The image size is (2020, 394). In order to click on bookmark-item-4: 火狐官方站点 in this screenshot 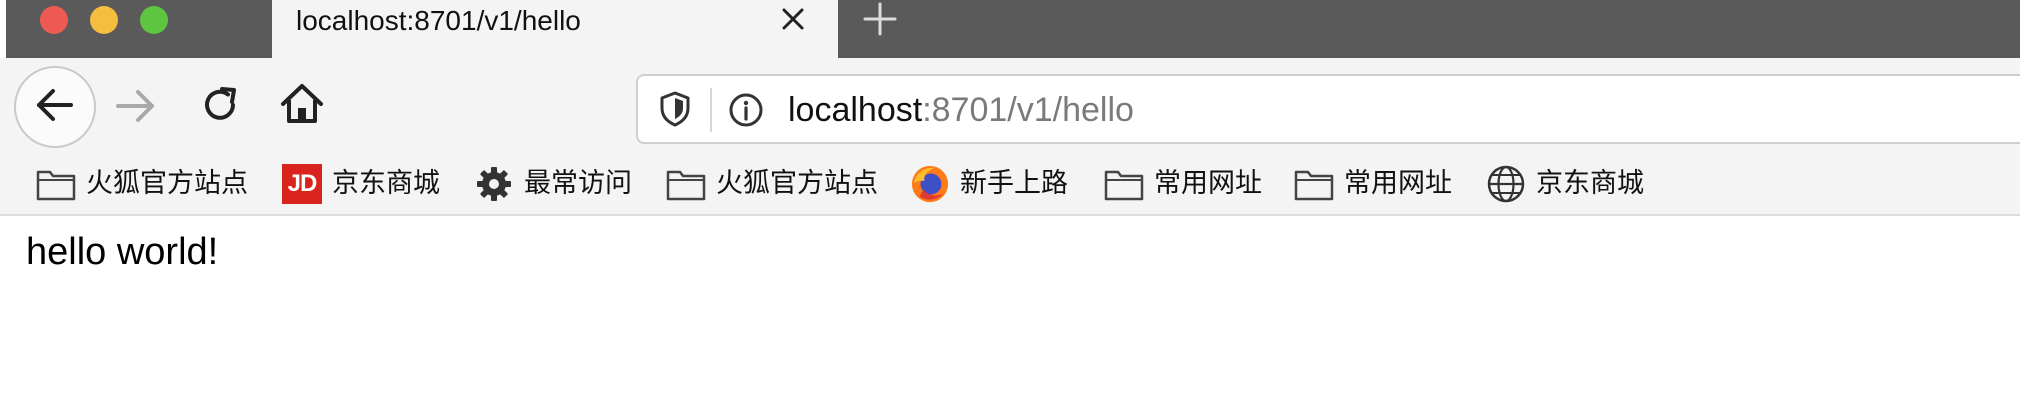, I will do `click(772, 184)`.